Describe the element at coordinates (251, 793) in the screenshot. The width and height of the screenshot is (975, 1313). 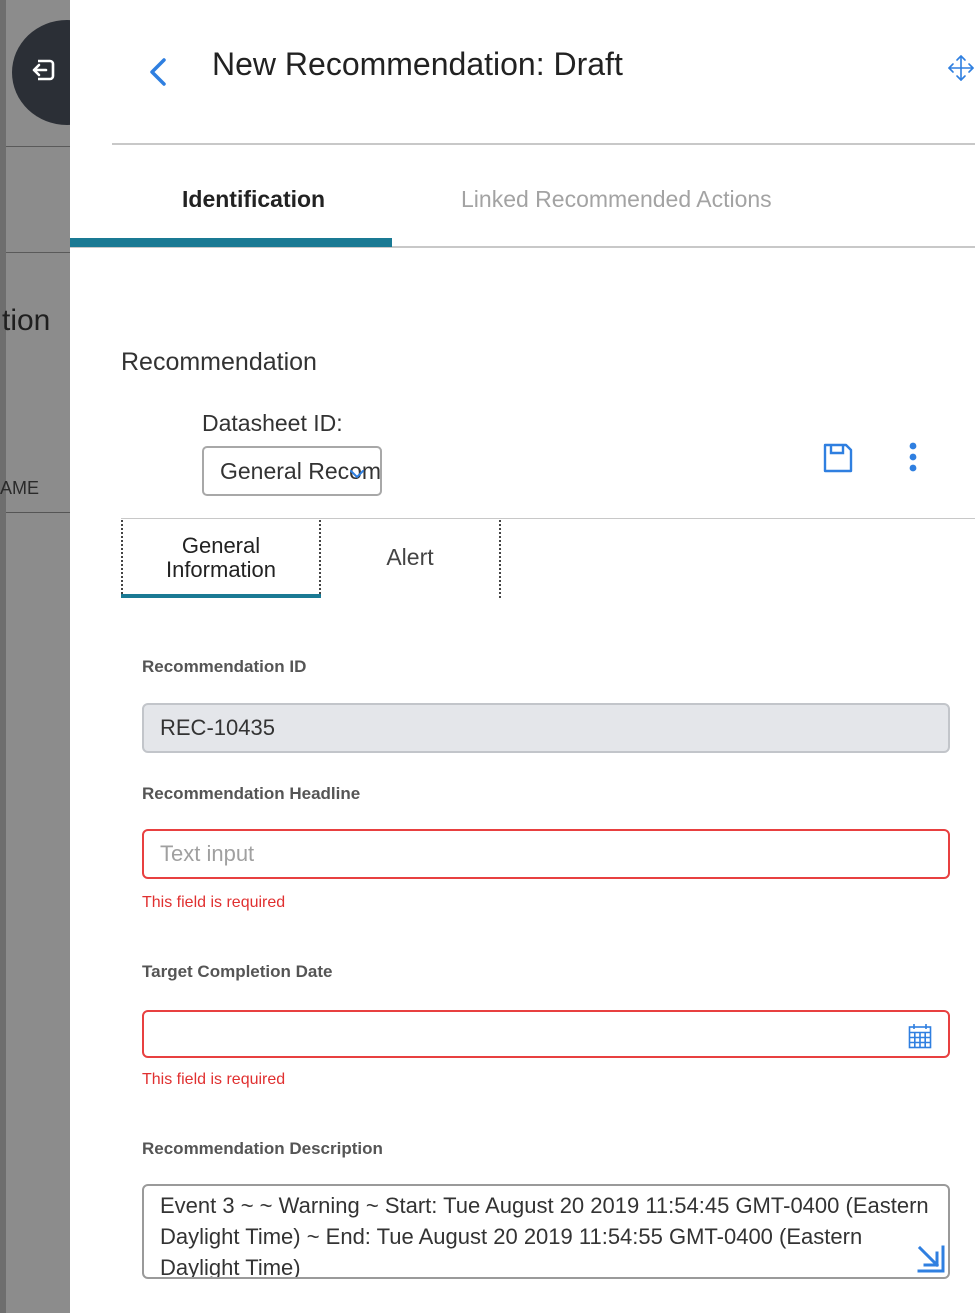
I see `headline-label: Recommendation Headline` at that location.